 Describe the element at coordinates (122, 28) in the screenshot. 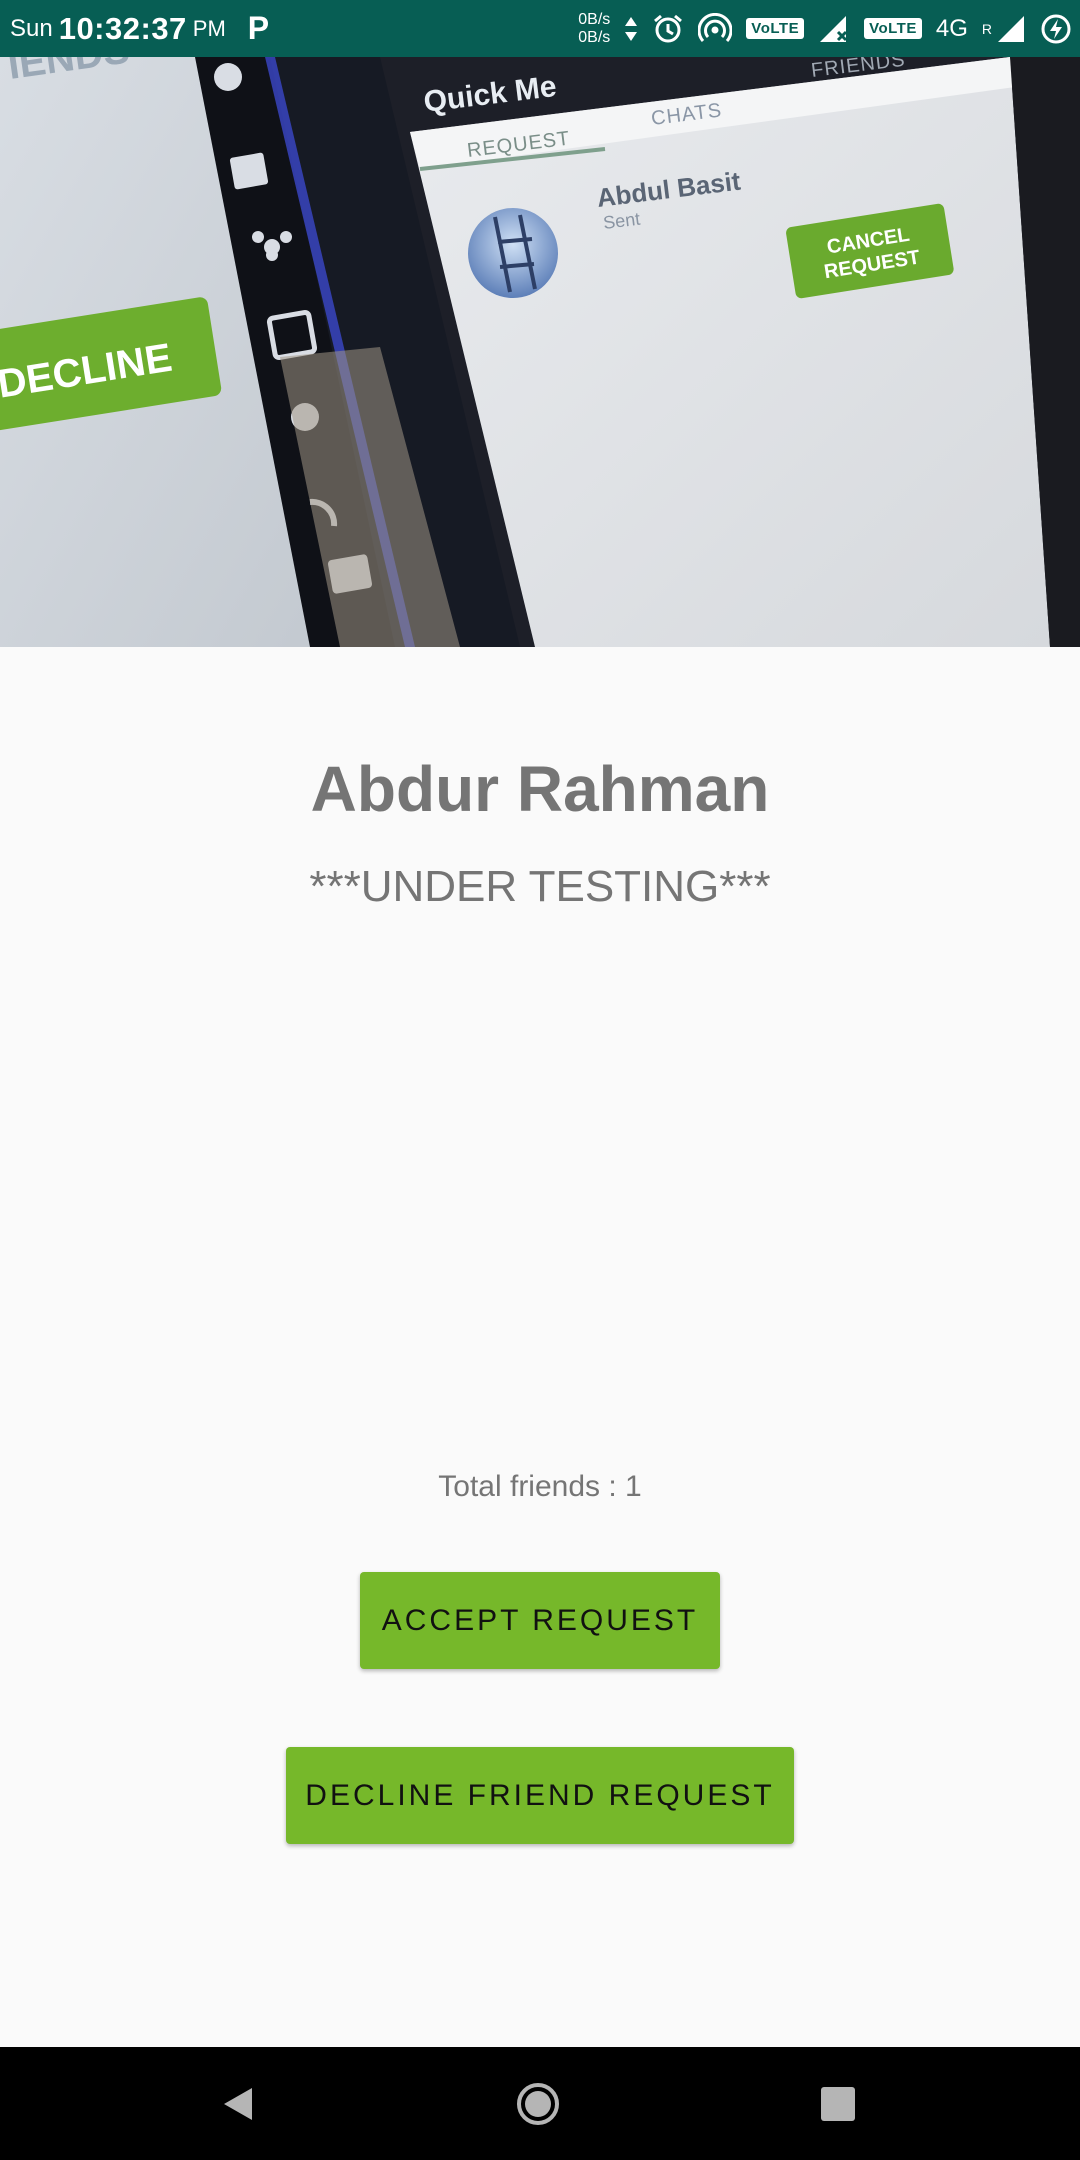

I see `status-time: 10:32:37` at that location.